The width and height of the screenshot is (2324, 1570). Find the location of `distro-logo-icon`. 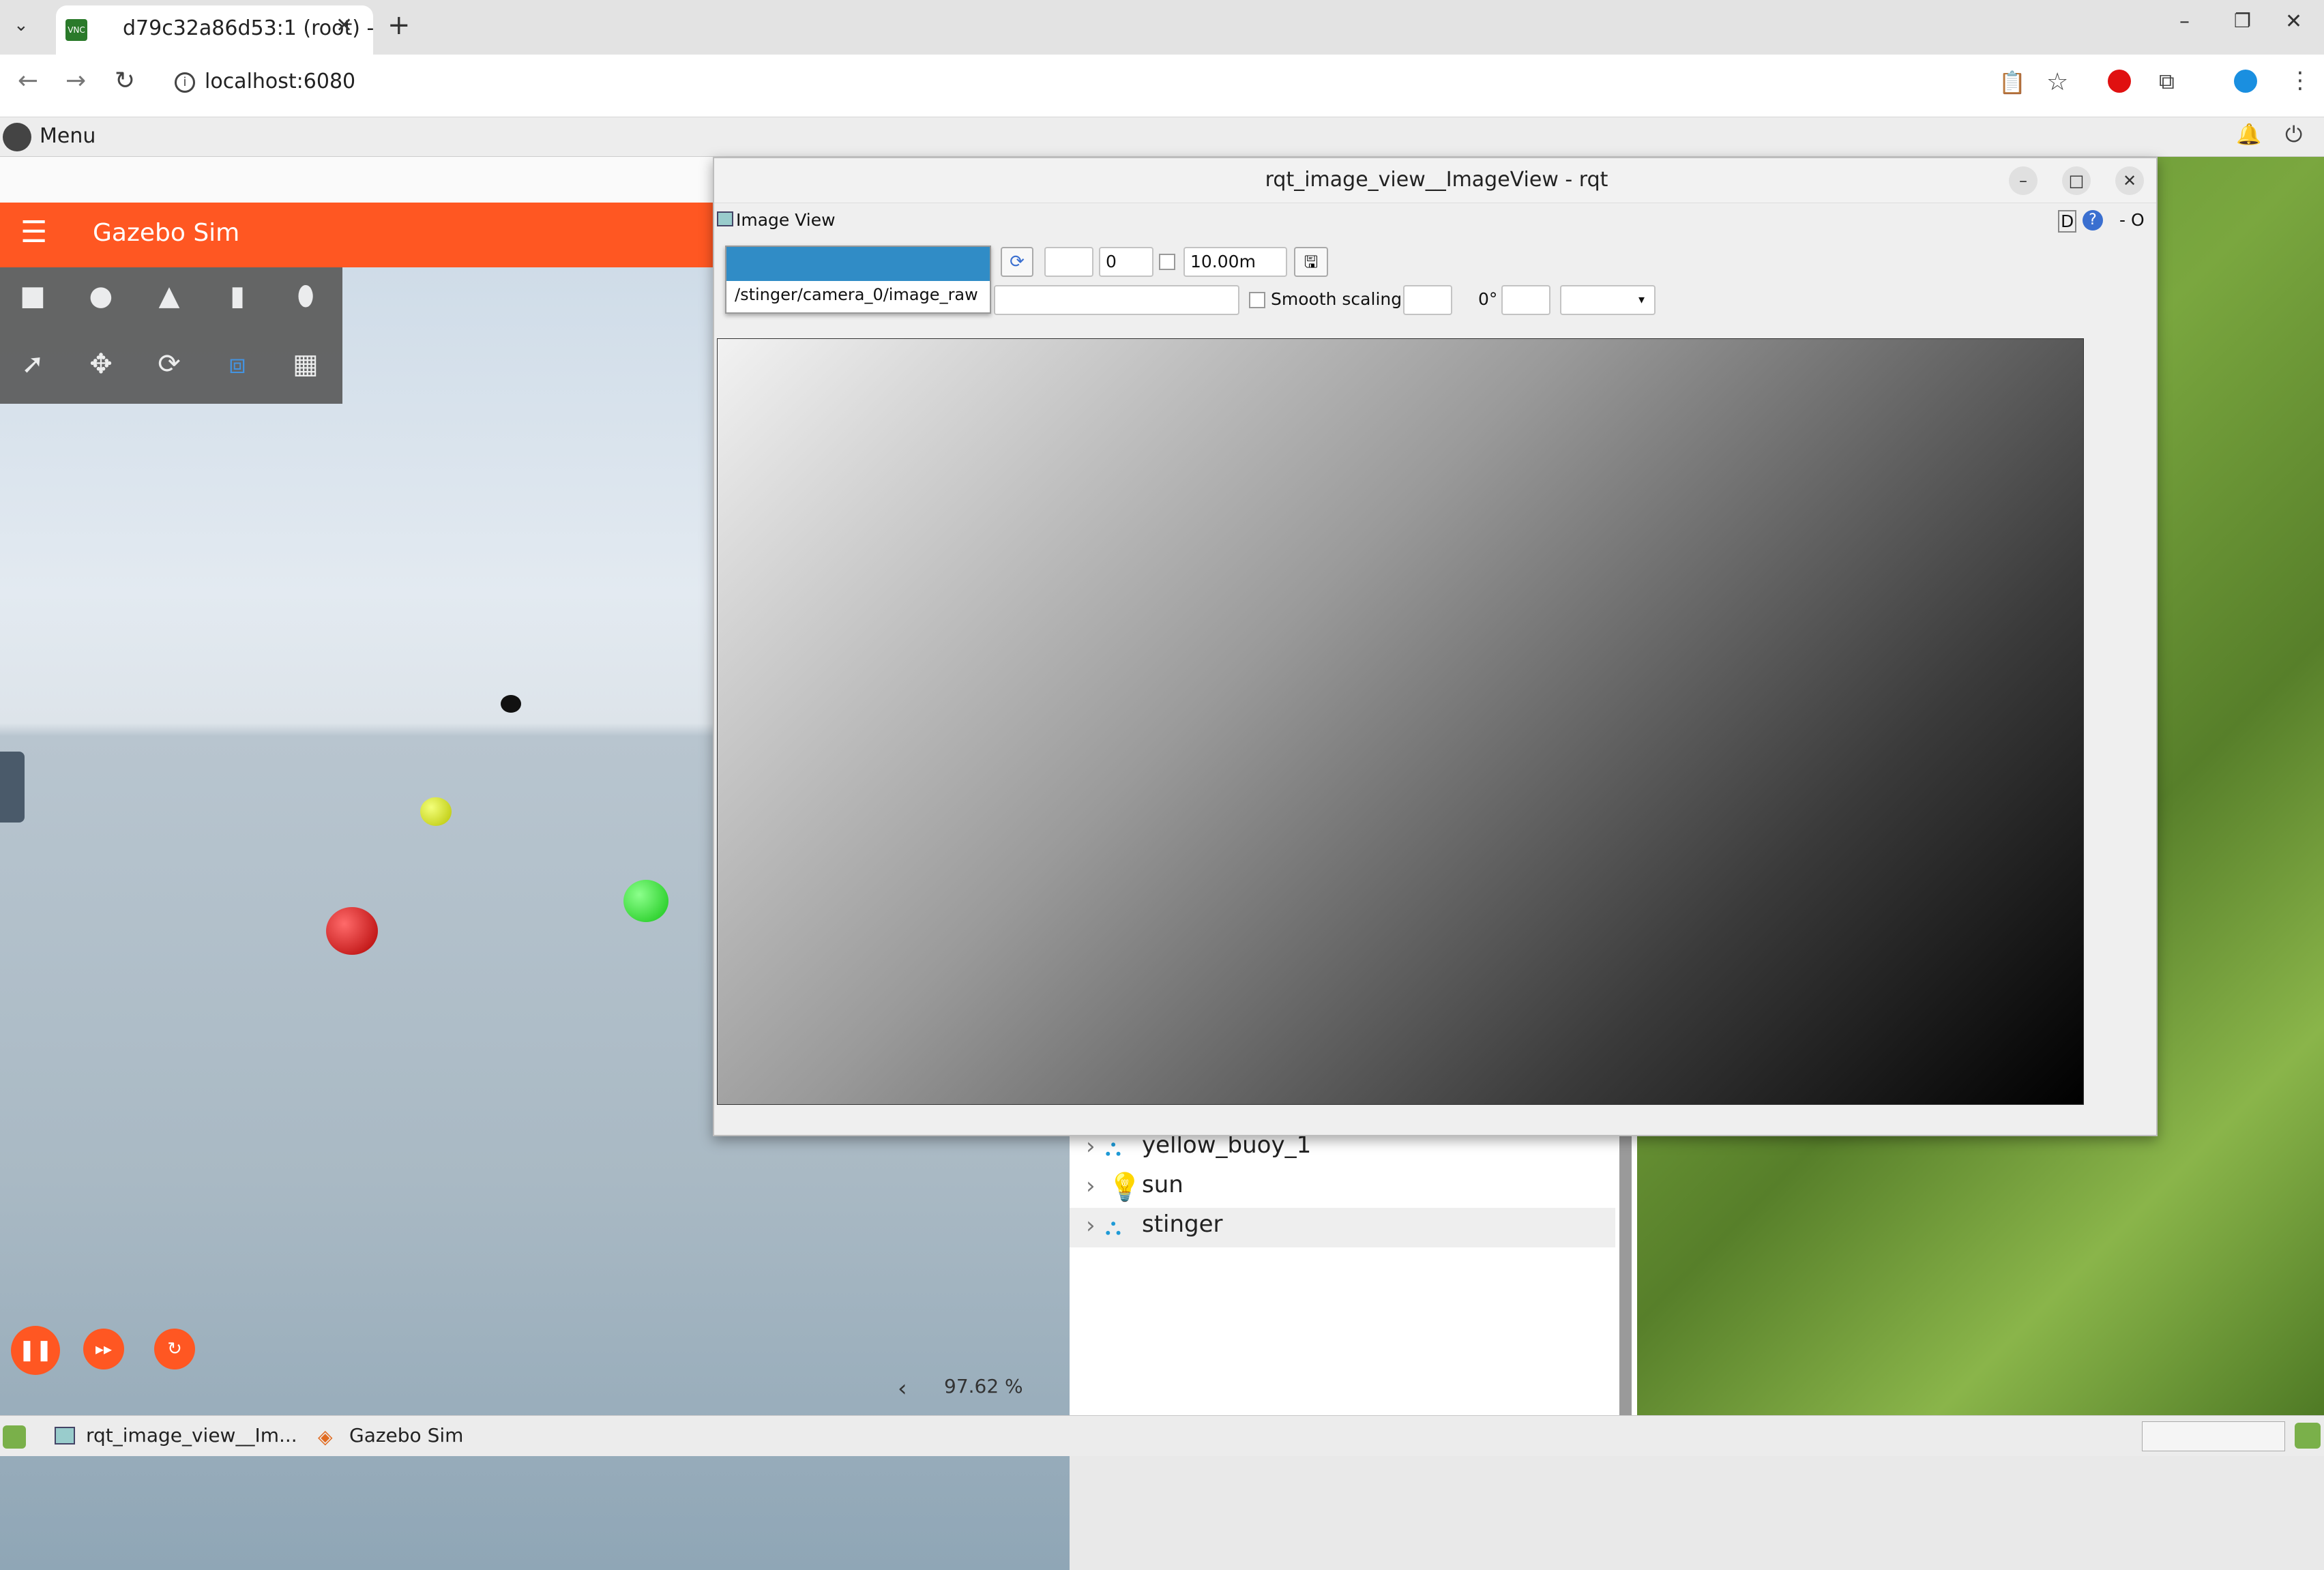

distro-logo-icon is located at coordinates (17, 137).